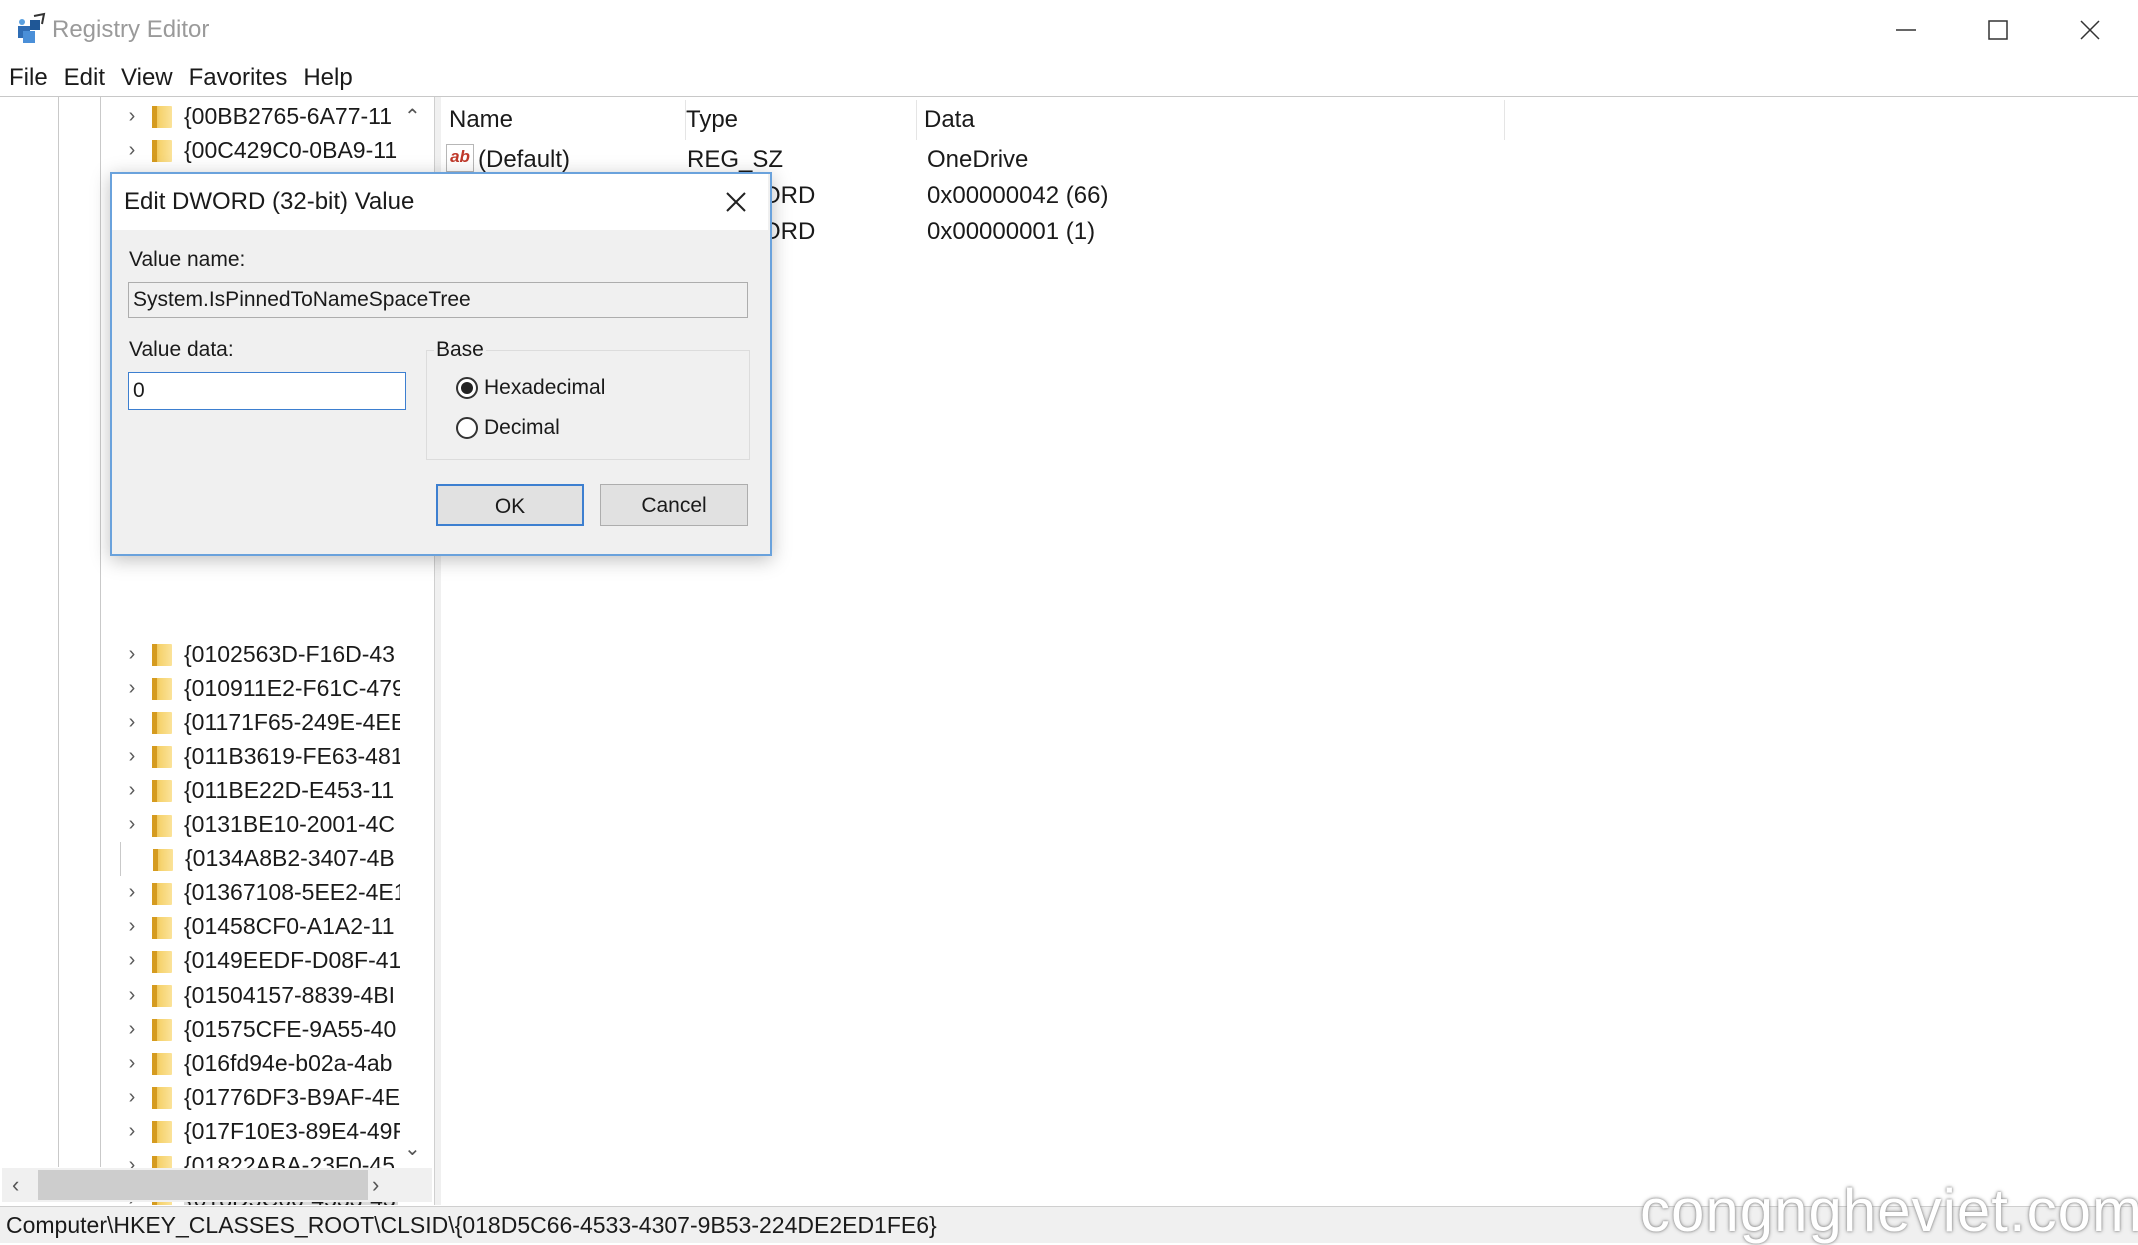  I want to click on dialog-title: Edit DWORD (32-bit) Value, so click(269, 201).